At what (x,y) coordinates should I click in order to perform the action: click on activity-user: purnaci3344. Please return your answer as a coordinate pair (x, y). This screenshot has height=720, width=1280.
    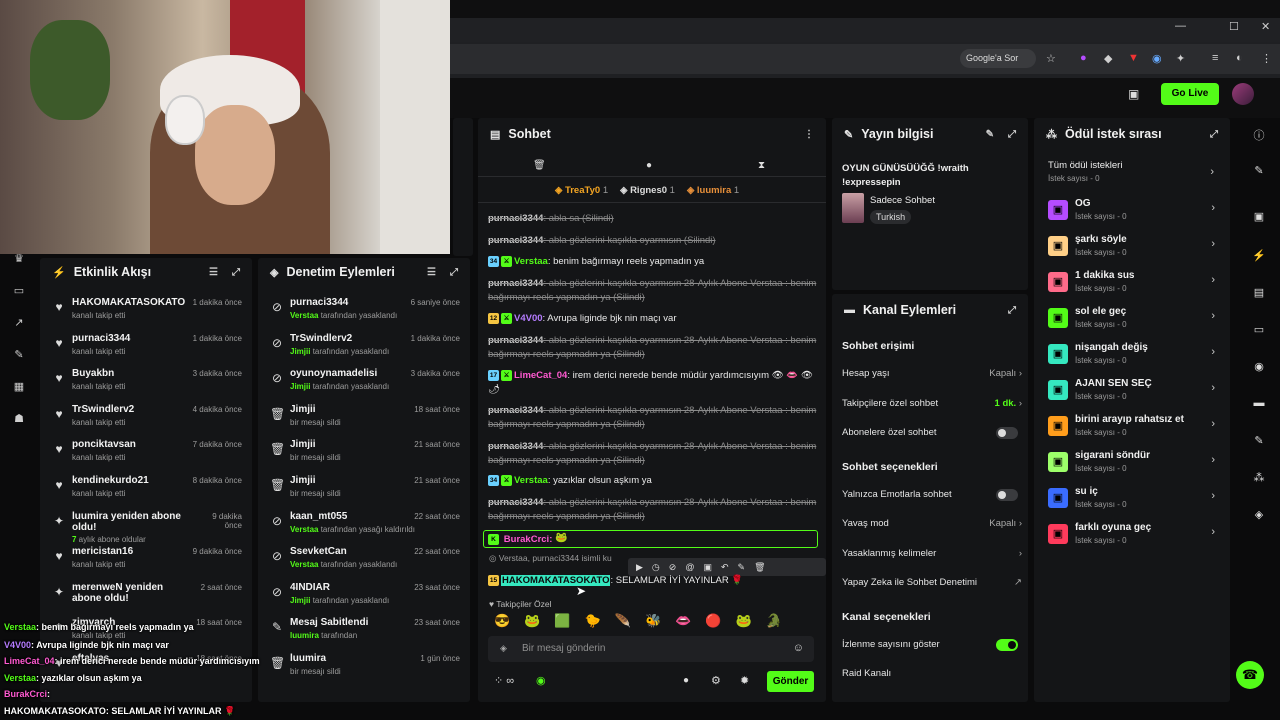
    Looking at the image, I should click on (101, 338).